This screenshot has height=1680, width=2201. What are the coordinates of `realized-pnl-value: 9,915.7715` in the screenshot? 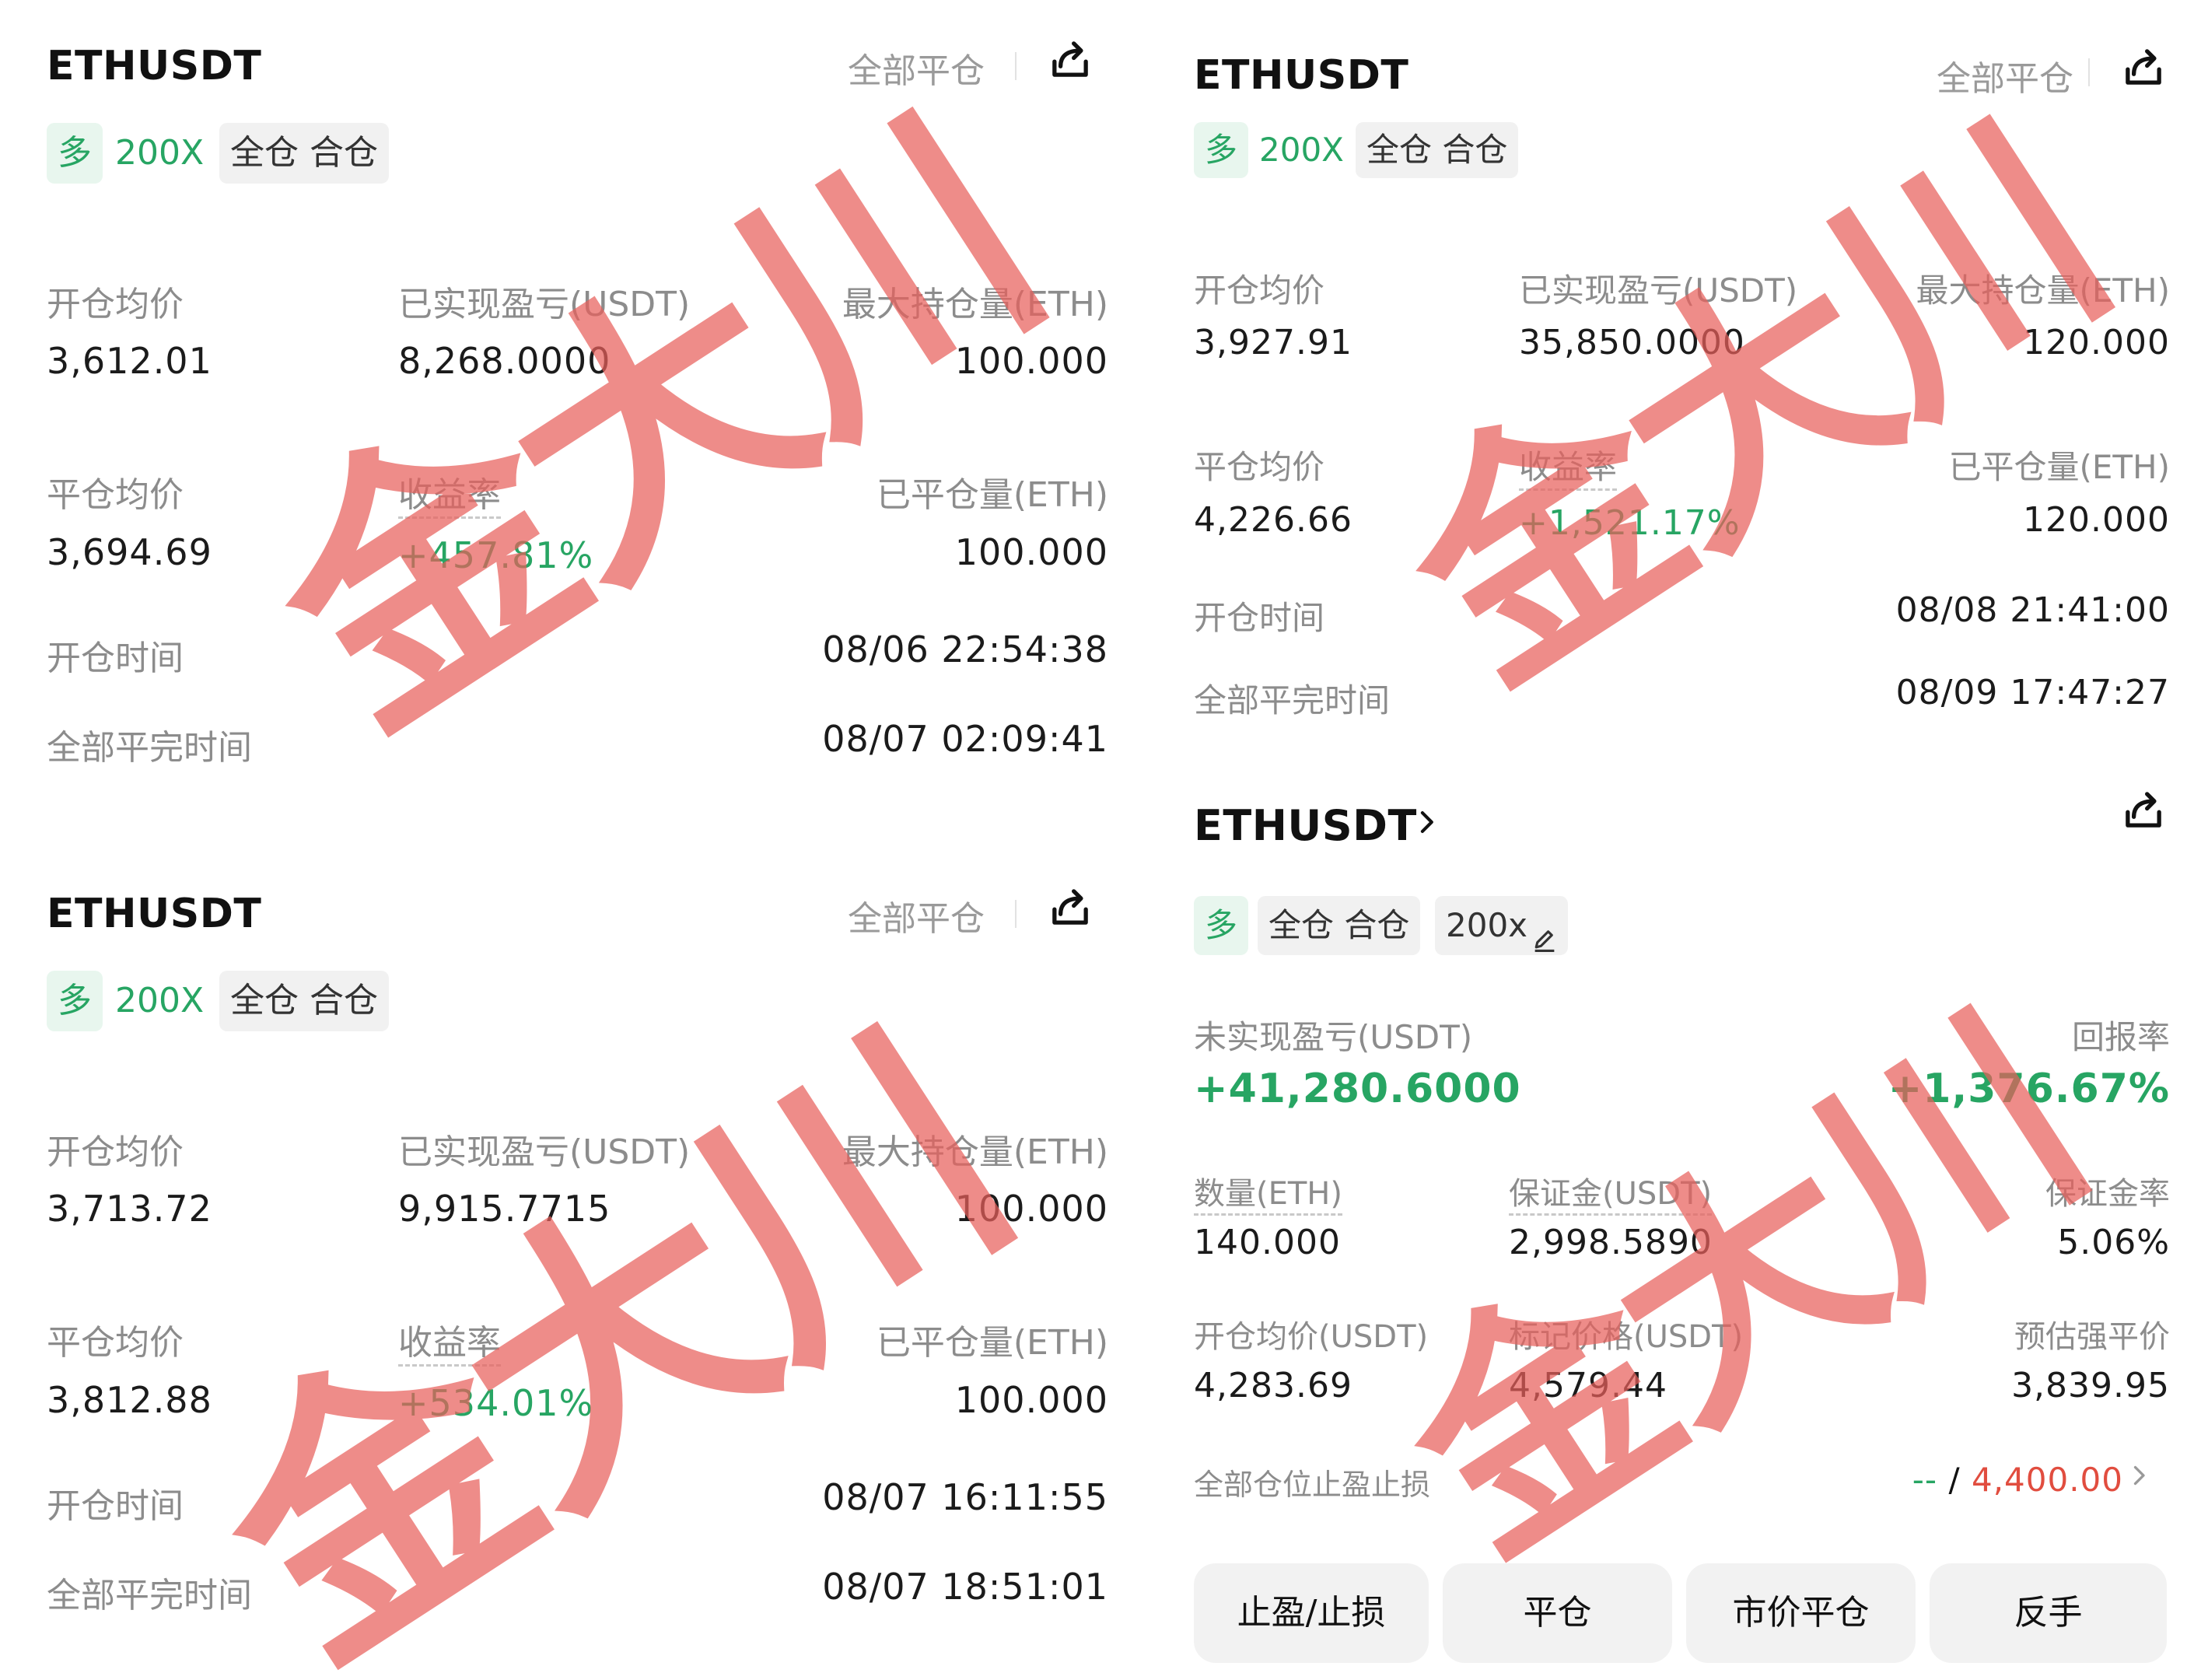 It's located at (504, 1209).